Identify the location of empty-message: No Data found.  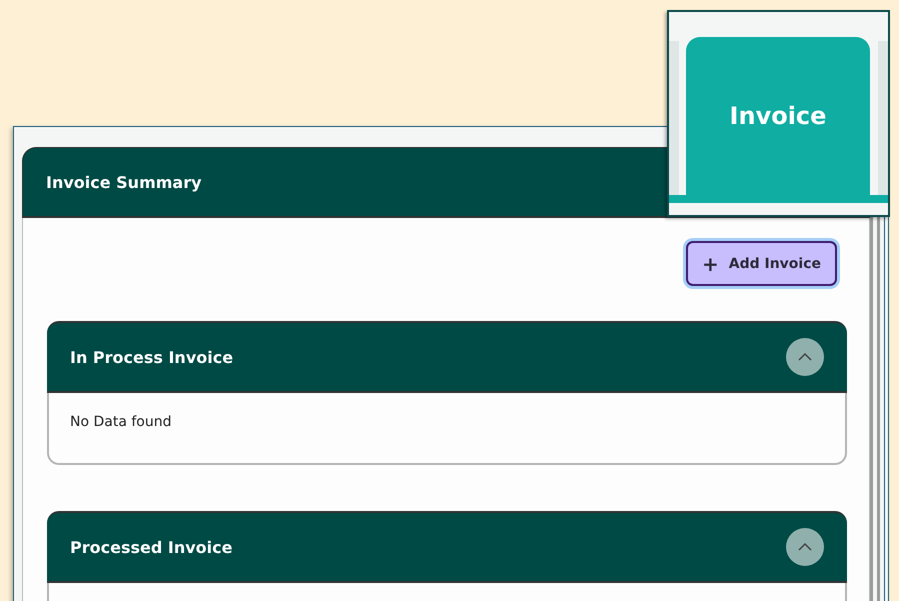
(121, 422).